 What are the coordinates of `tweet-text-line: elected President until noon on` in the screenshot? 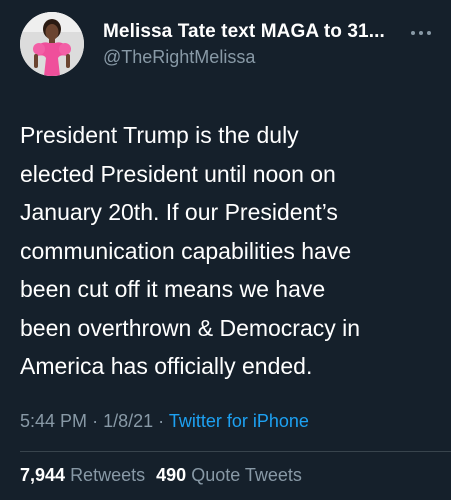 It's located at (178, 173).